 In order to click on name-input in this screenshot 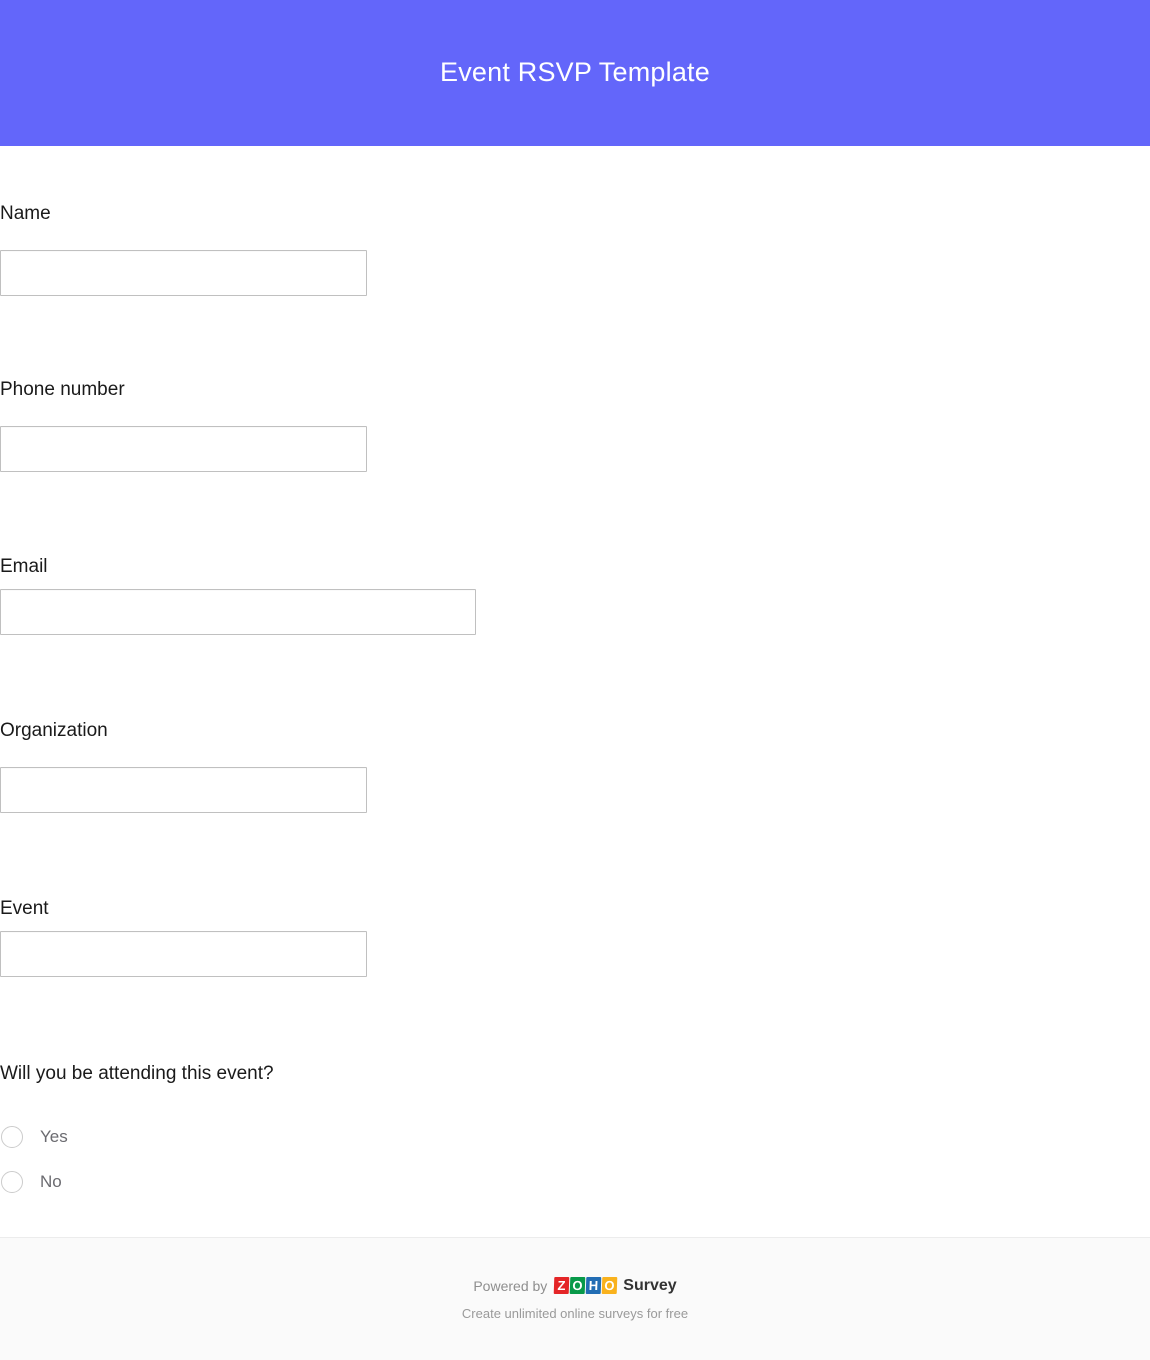, I will do `click(183, 273)`.